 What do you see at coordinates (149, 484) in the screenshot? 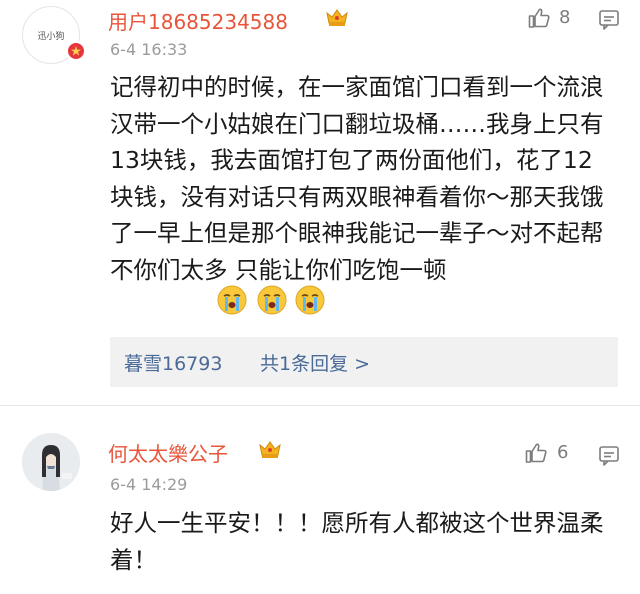
I see `timestamp: 6-4 14:29` at bounding box center [149, 484].